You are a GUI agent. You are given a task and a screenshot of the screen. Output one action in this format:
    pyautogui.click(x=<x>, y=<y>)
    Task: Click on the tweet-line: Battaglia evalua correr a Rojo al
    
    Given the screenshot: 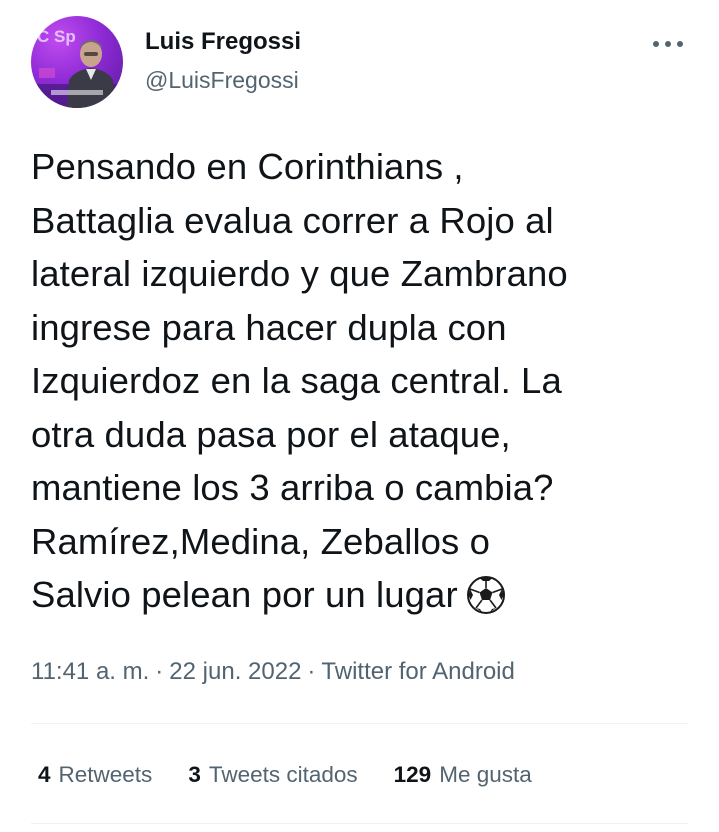 What is the action you would take?
    pyautogui.click(x=292, y=220)
    